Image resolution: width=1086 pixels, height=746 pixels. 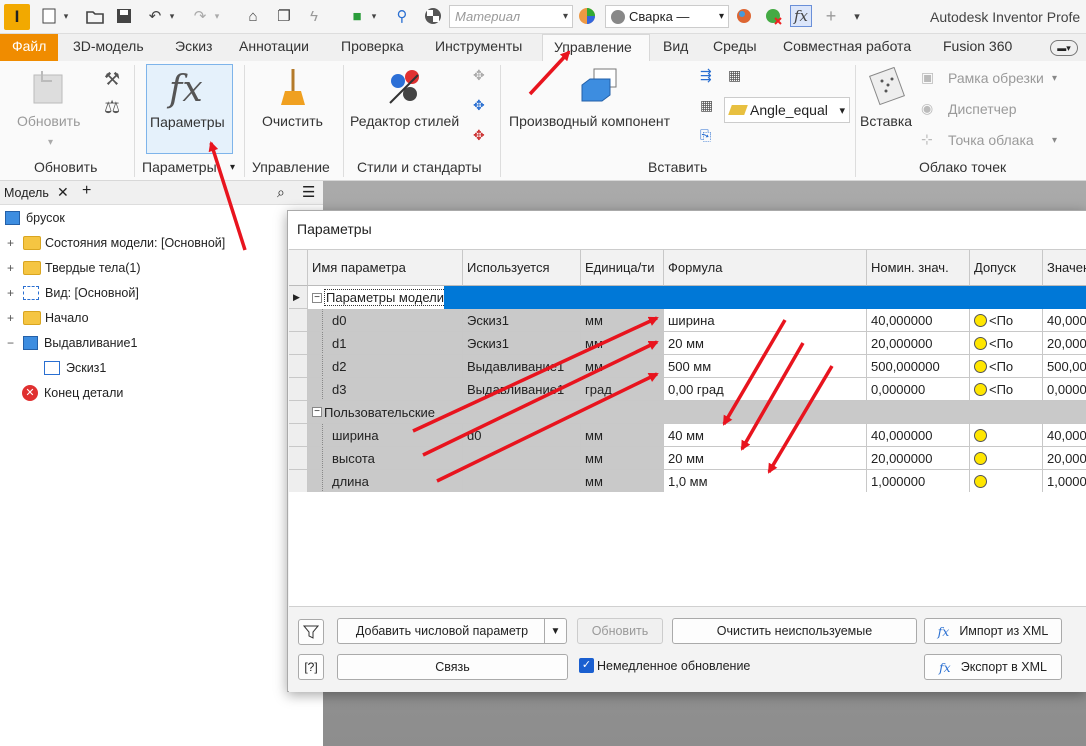 What do you see at coordinates (95, 16) in the screenshot?
I see `open-folder-icon` at bounding box center [95, 16].